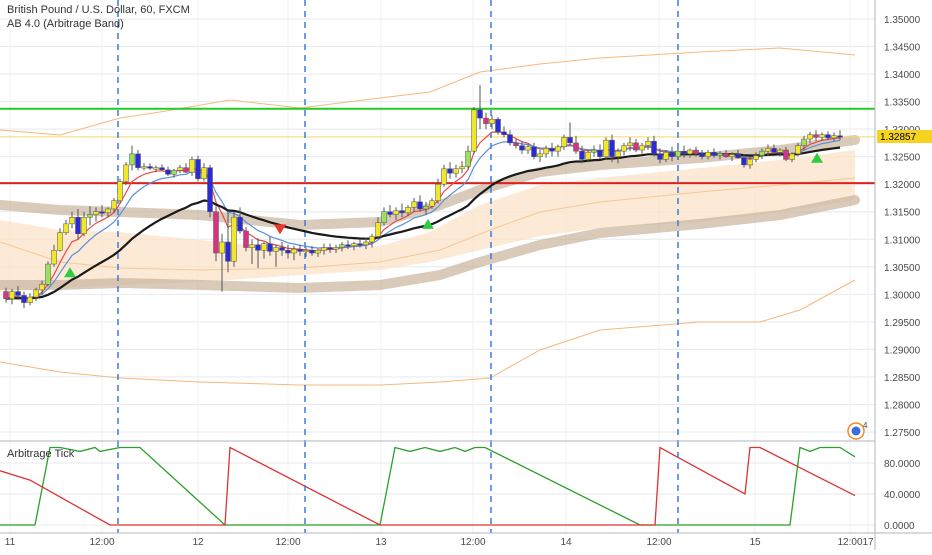 This screenshot has width=932, height=555. Describe the element at coordinates (902, 213) in the screenshot. I see `price-tick-label: 1.31500` at that location.